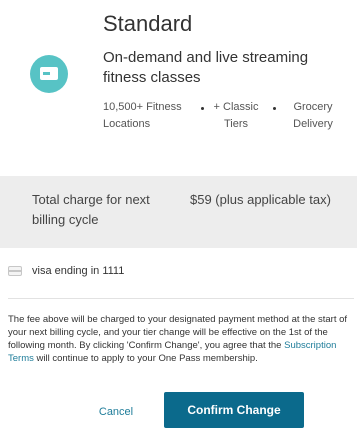 The width and height of the screenshot is (357, 432). Describe the element at coordinates (181, 298) in the screenshot. I see `divider` at that location.